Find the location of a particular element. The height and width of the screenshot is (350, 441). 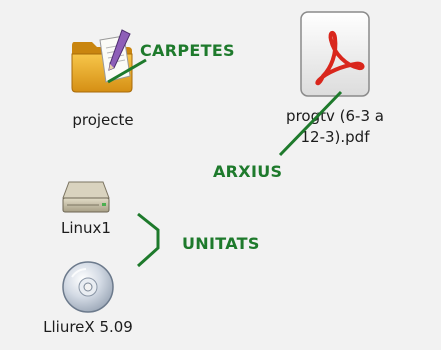

desktop-item-pdf: progtv (6-3 a 12-3).pdf is located at coordinates (335, 79).